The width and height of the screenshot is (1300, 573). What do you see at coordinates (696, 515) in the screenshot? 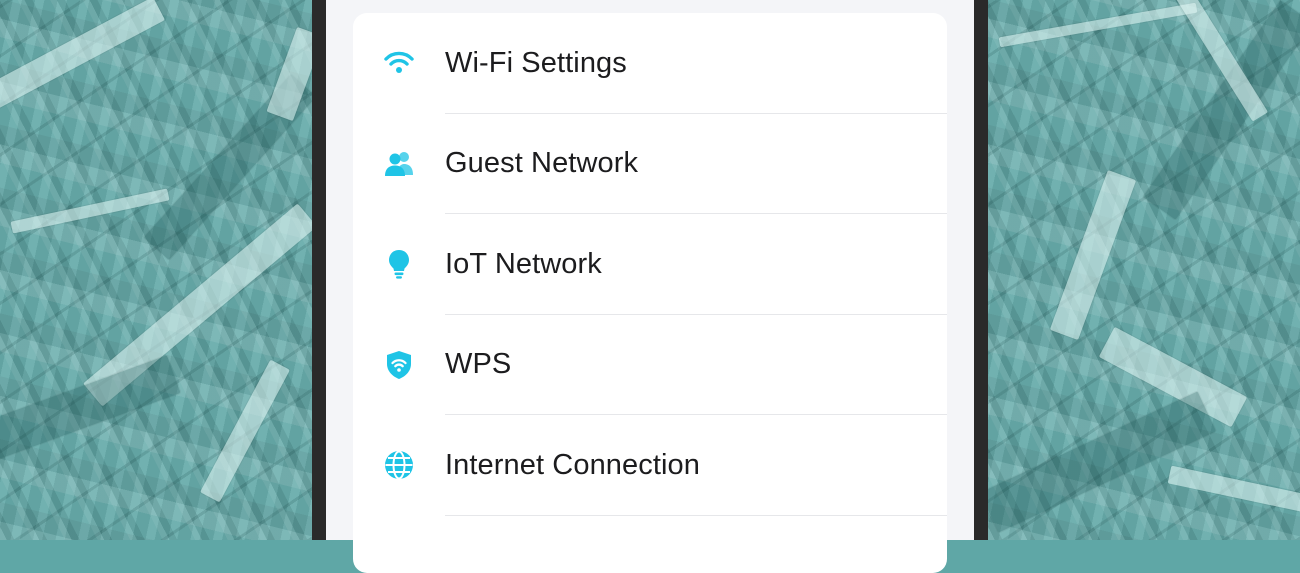
I see `divider` at bounding box center [696, 515].